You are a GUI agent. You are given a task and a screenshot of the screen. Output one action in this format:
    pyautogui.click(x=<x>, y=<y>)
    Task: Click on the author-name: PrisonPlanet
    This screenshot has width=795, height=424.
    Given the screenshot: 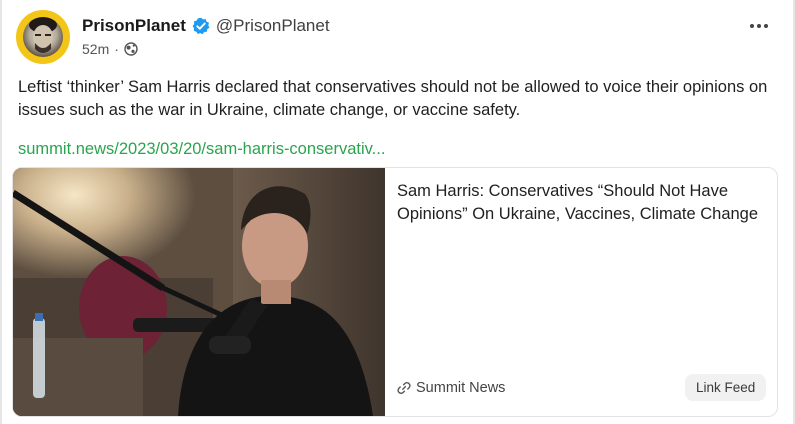 What is the action you would take?
    pyautogui.click(x=134, y=26)
    